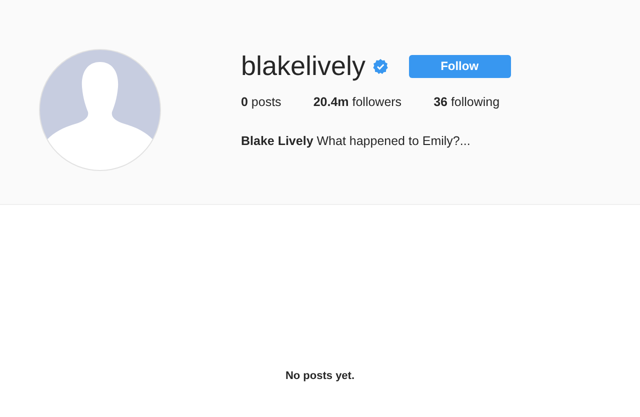  What do you see at coordinates (100, 110) in the screenshot?
I see `avatar-icon` at bounding box center [100, 110].